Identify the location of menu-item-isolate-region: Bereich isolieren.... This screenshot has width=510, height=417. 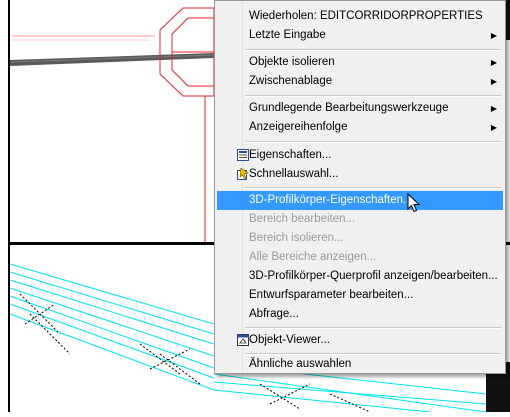
(360, 238).